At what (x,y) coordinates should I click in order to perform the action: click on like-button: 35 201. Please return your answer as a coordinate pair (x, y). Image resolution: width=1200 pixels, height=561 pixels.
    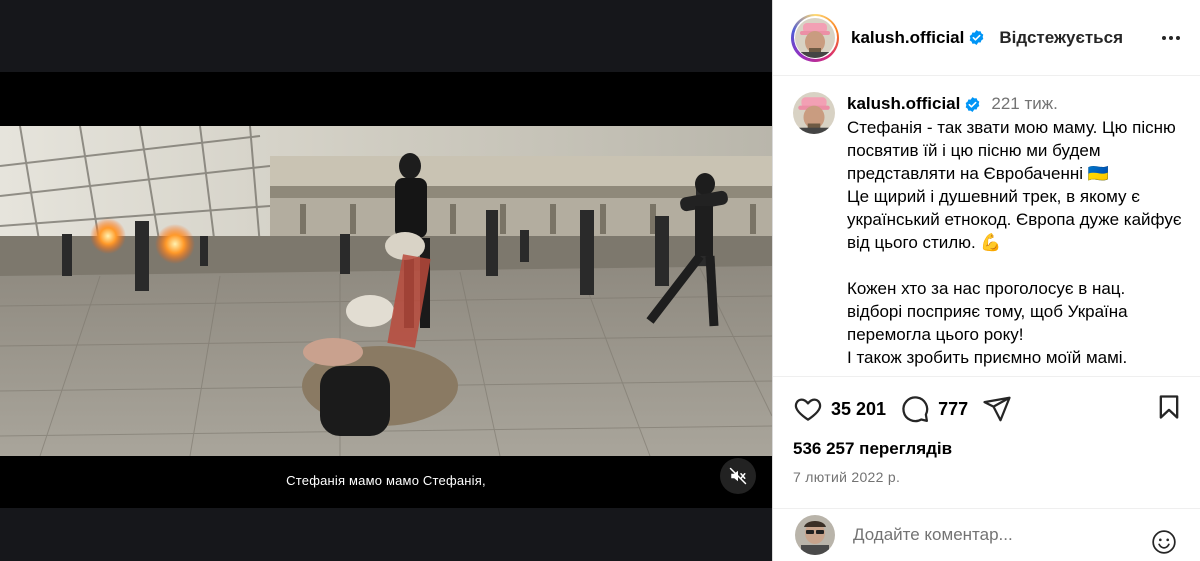
    Looking at the image, I should click on (846, 409).